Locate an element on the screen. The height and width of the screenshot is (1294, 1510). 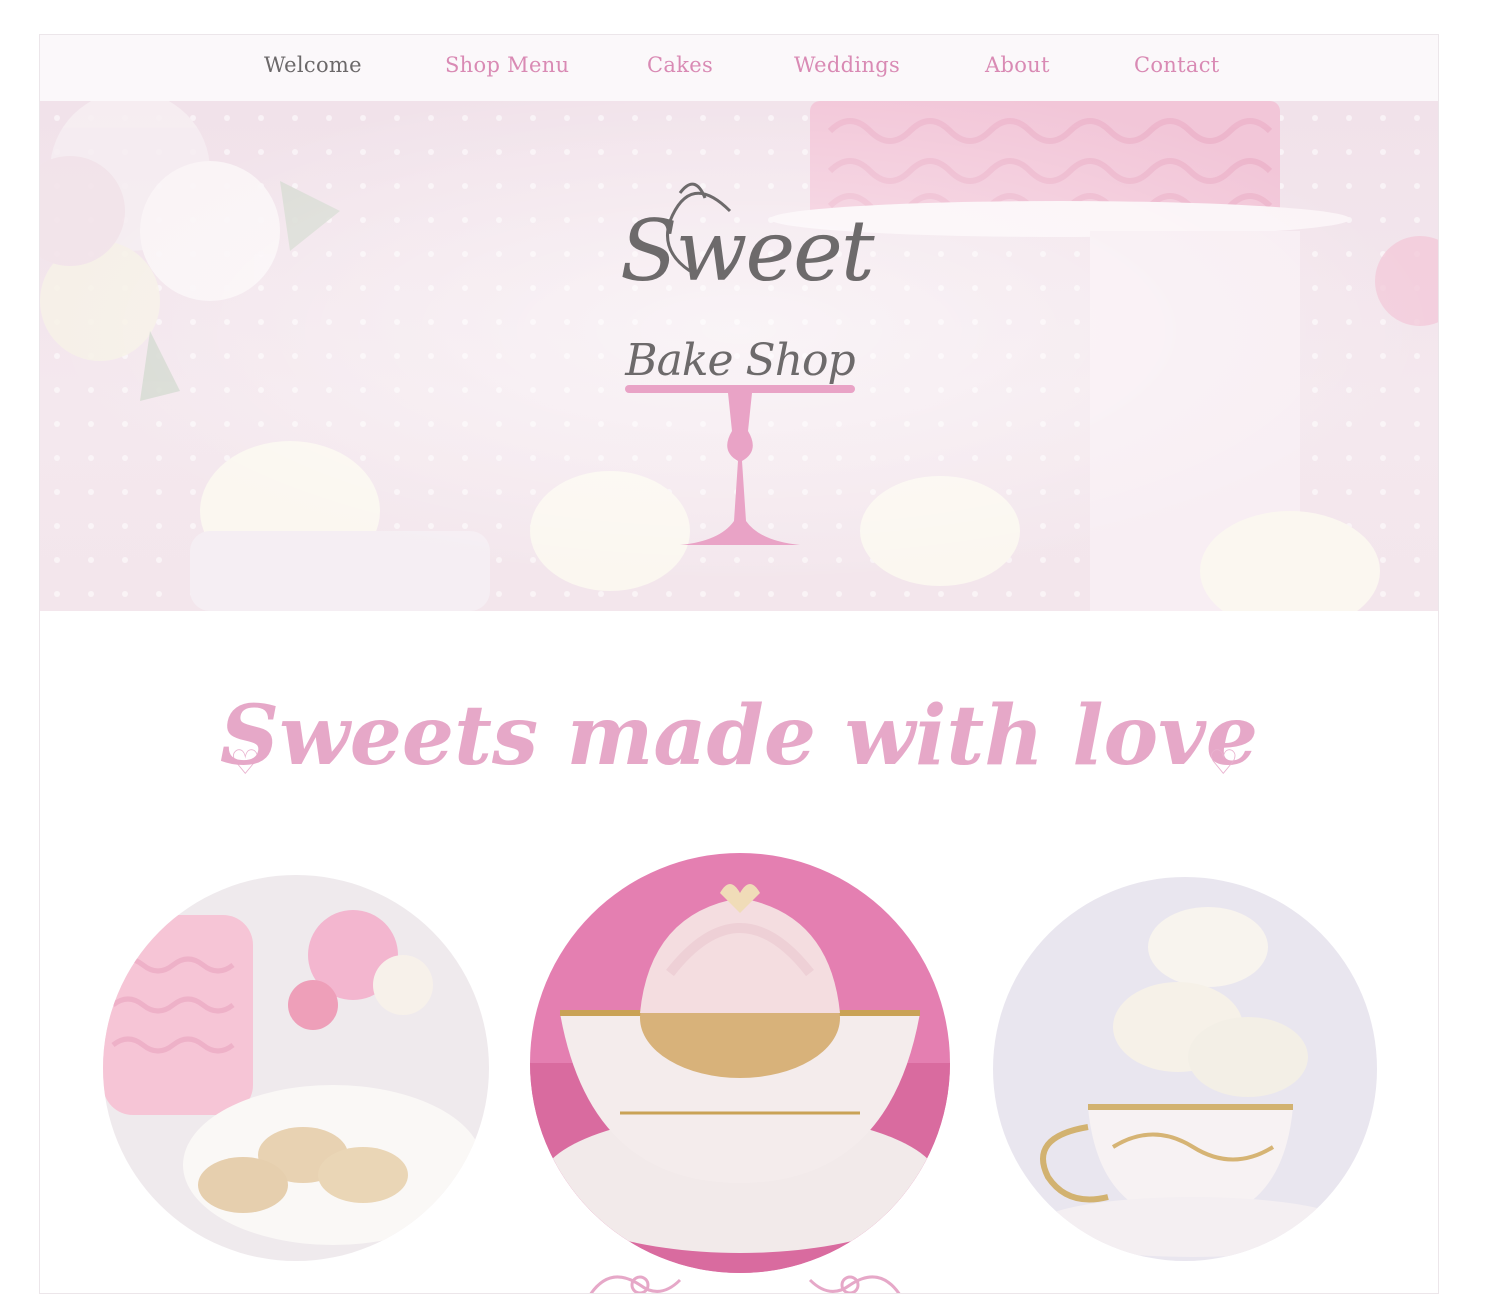
nav-item-weddings: Weddings is located at coordinates (847, 65).